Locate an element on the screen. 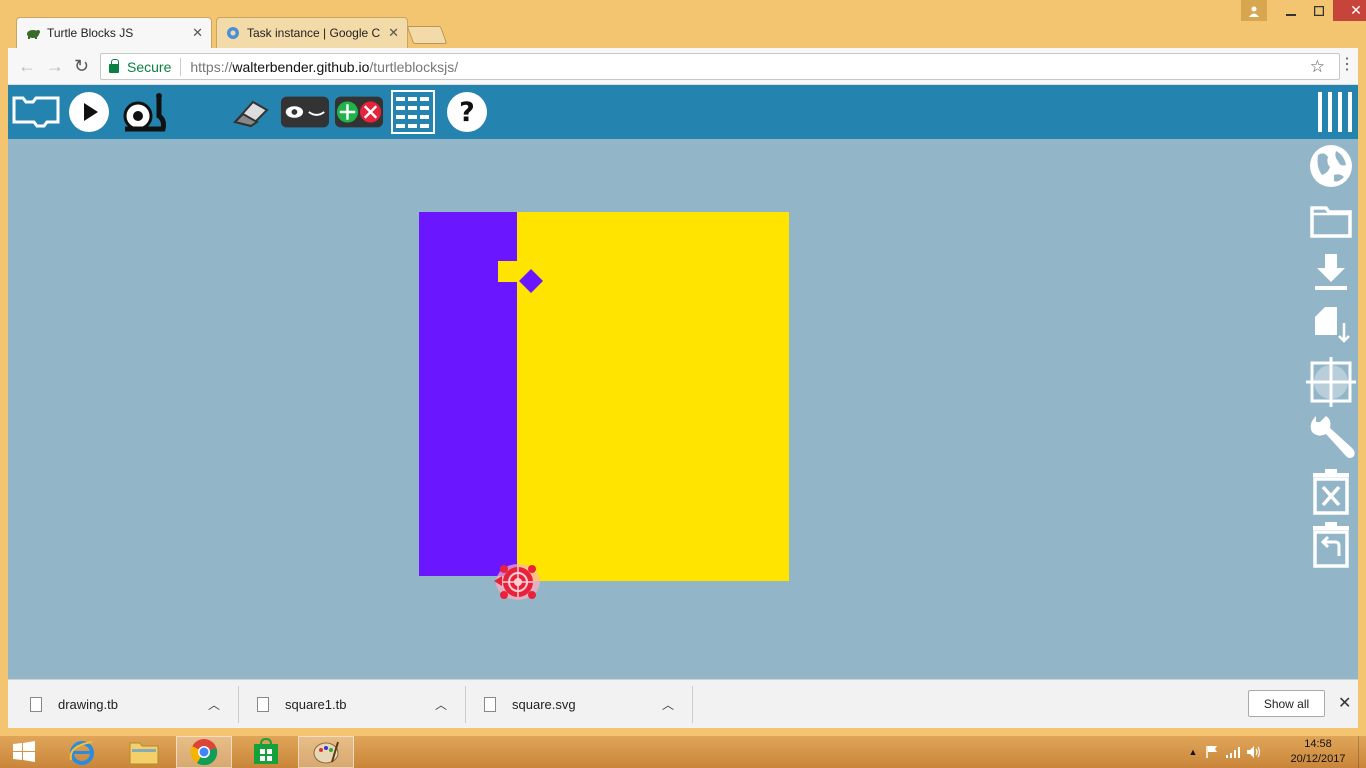 This screenshot has width=1366, height=768. bookmark-star-icon: ☆ is located at coordinates (1317, 67).